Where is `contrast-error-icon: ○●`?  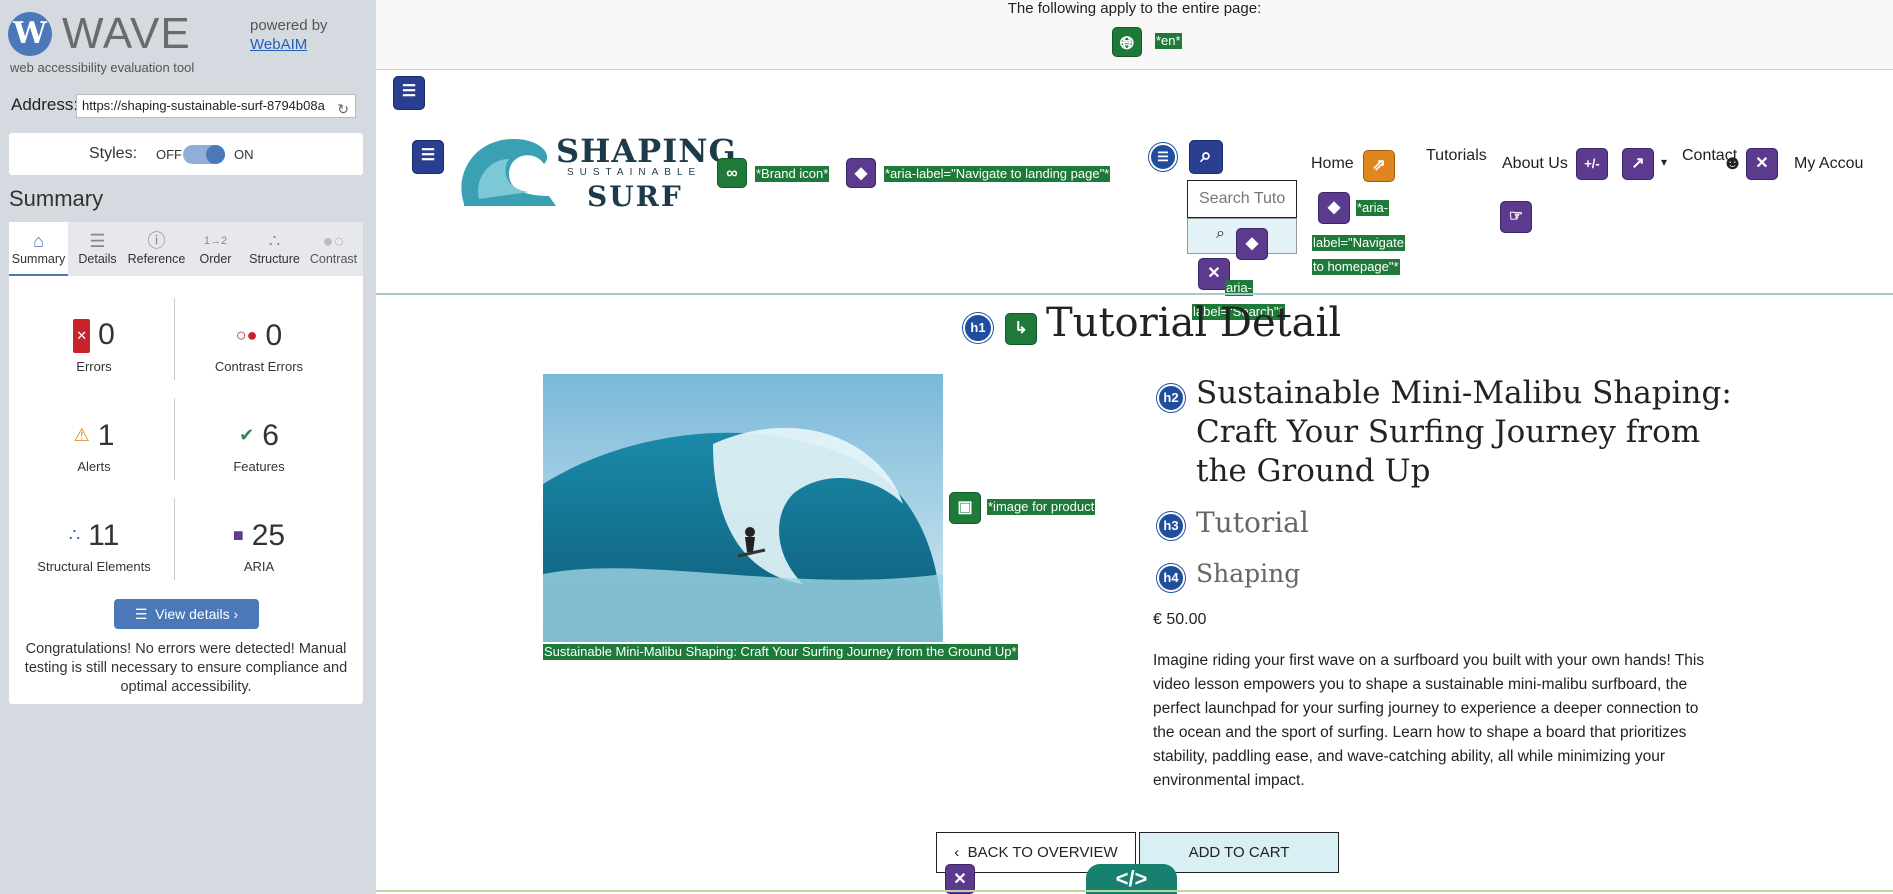 contrast-error-icon: ○● is located at coordinates (246, 335).